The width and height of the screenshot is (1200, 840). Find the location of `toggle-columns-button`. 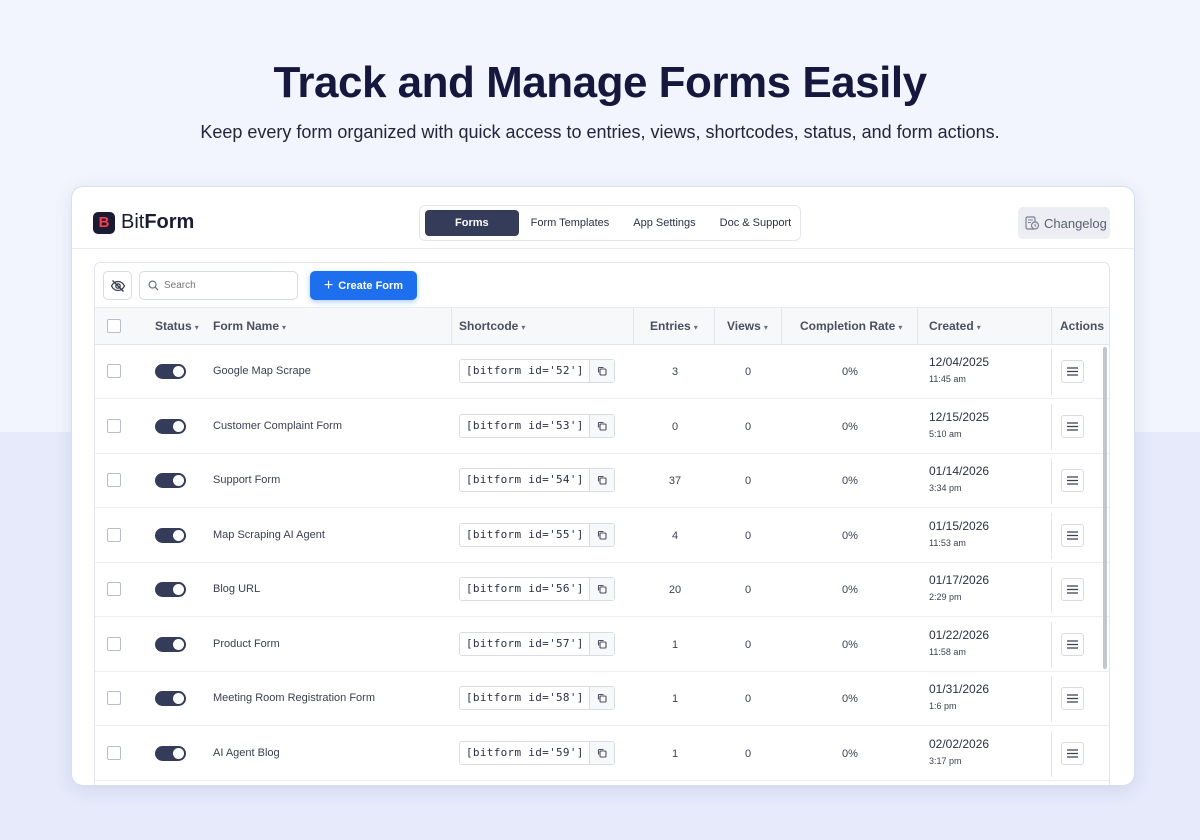

toggle-columns-button is located at coordinates (117, 285).